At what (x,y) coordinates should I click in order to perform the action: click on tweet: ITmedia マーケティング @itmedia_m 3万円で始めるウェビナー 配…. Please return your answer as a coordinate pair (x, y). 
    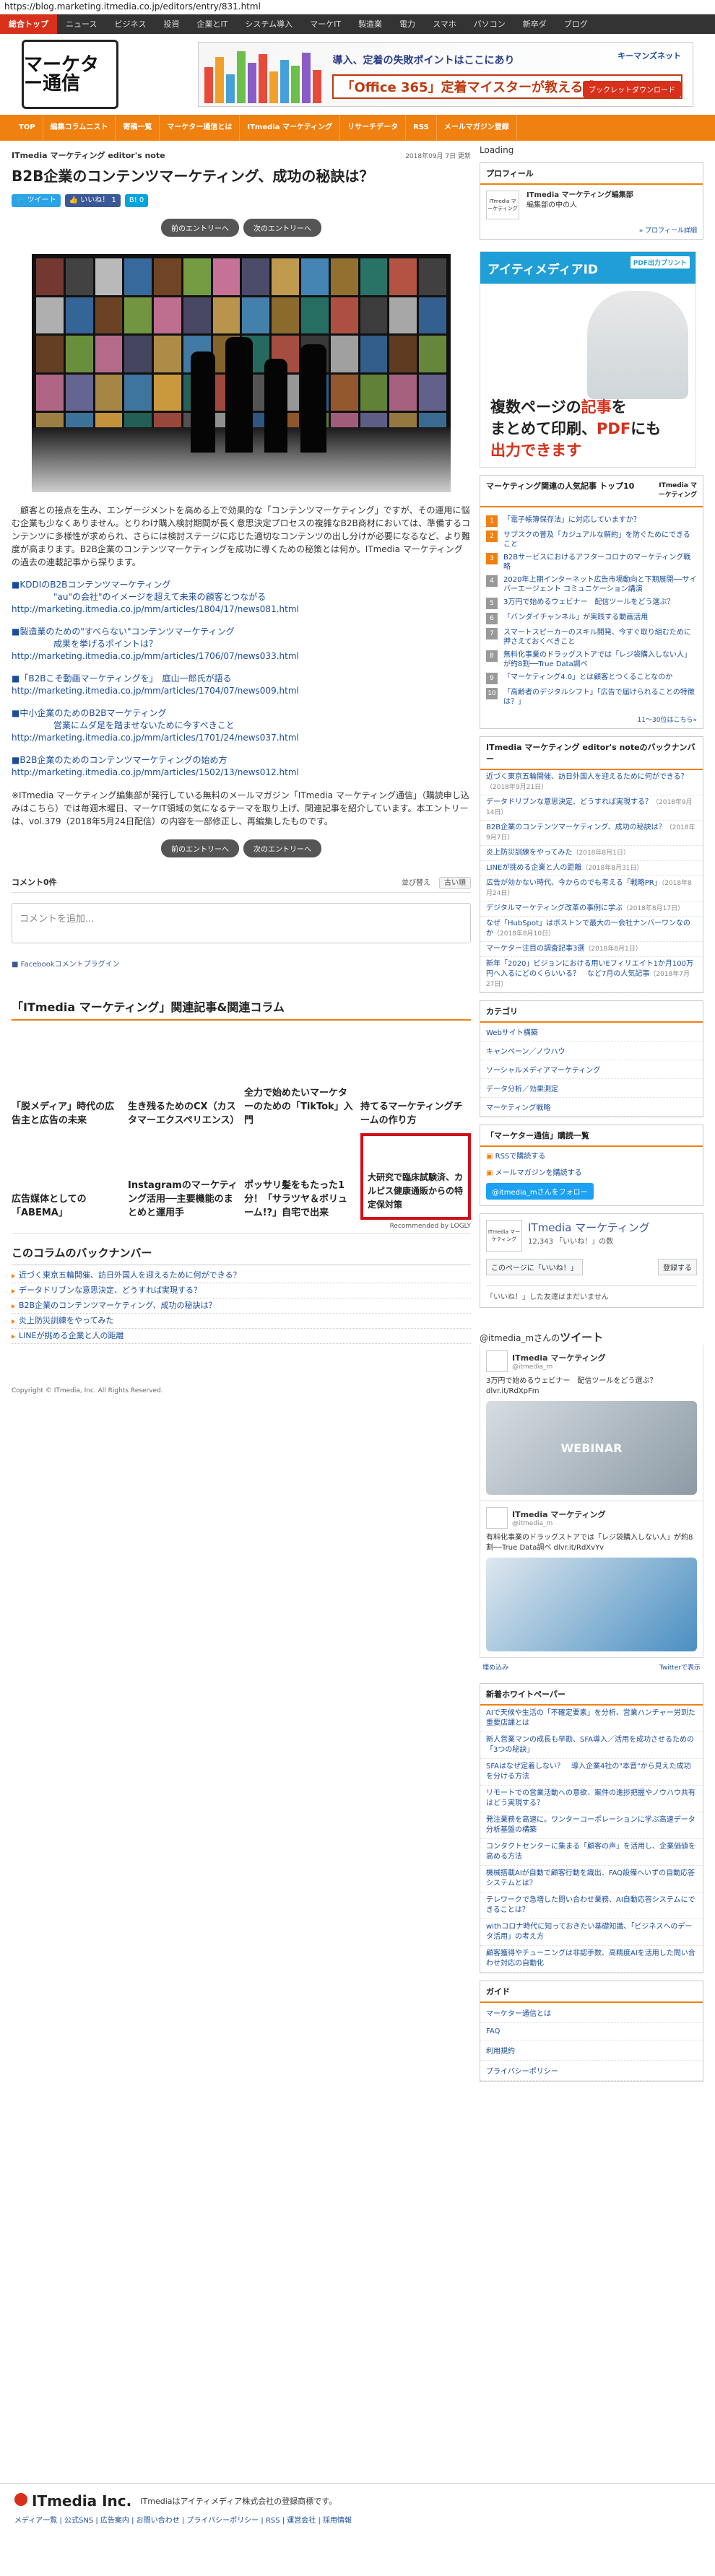
    Looking at the image, I should click on (591, 1423).